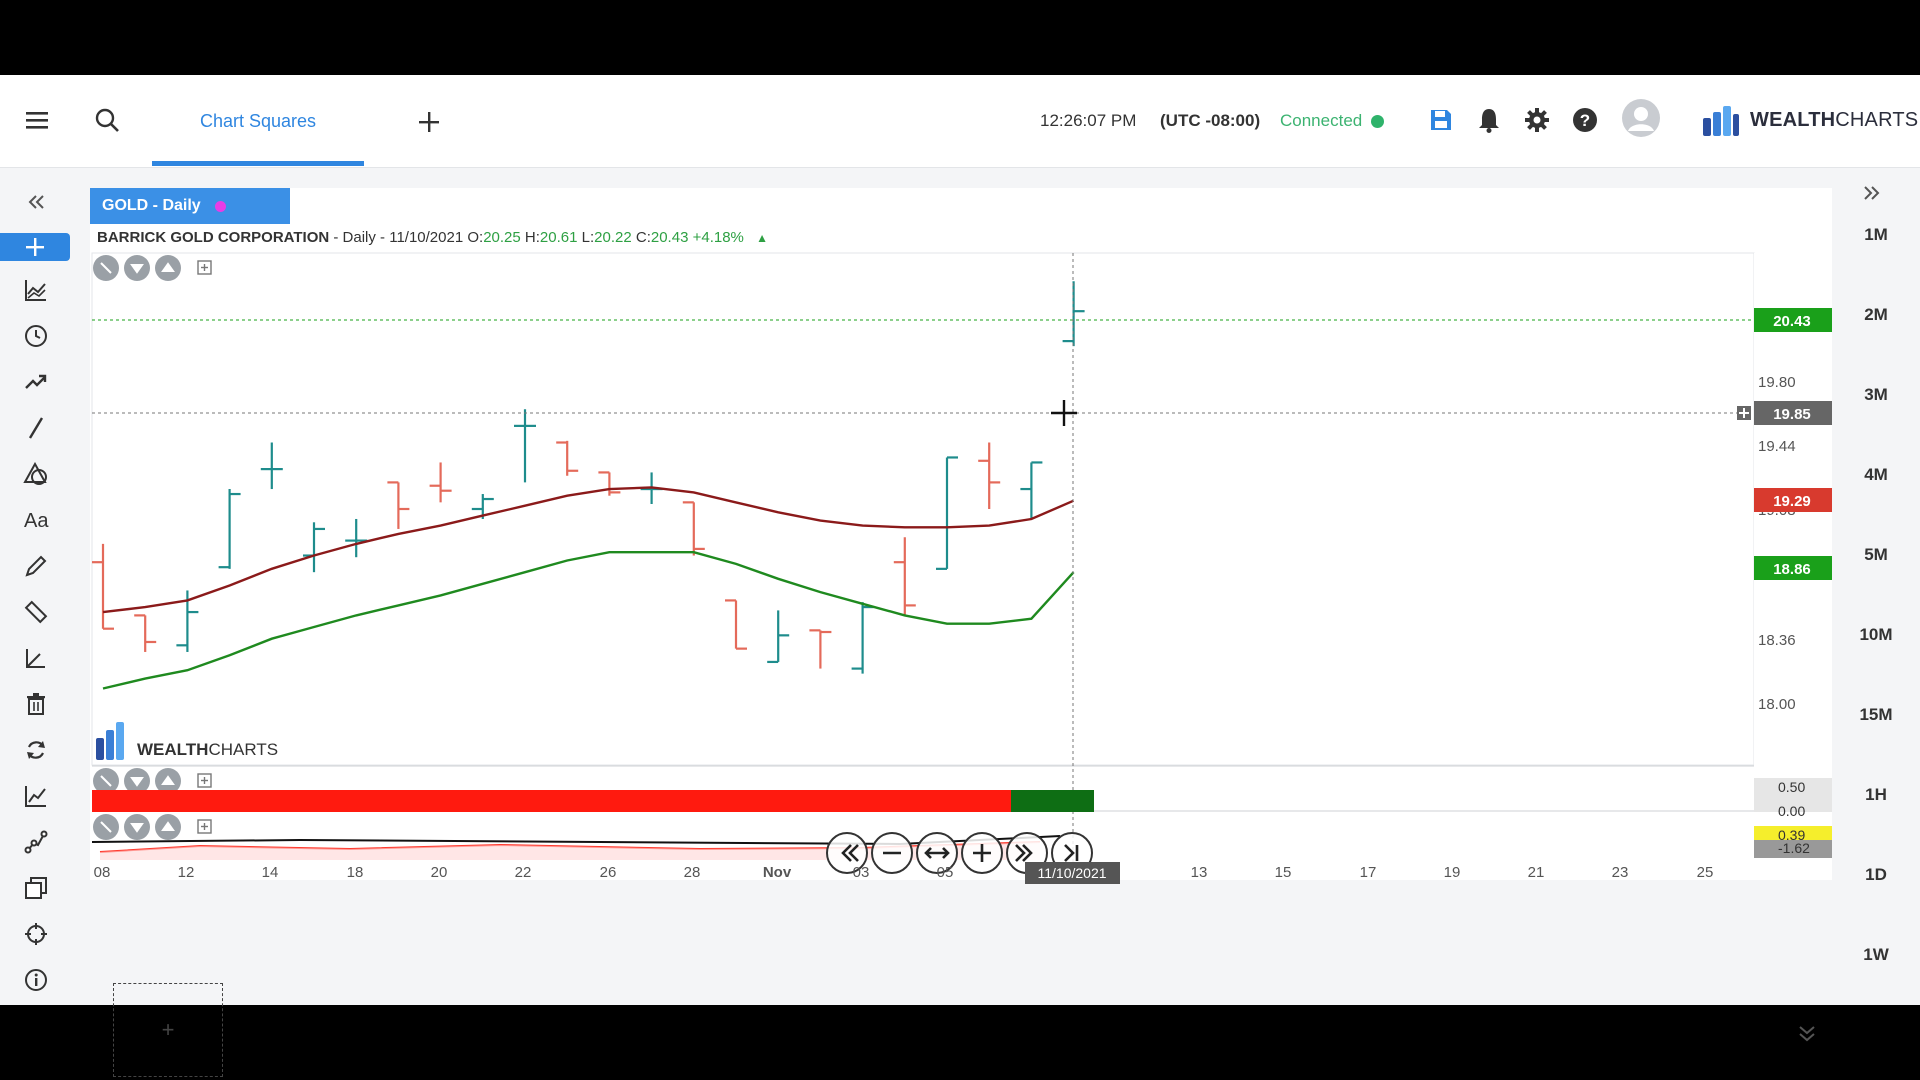  Describe the element at coordinates (36, 474) in the screenshot. I see `shapes-tool-icon` at that location.